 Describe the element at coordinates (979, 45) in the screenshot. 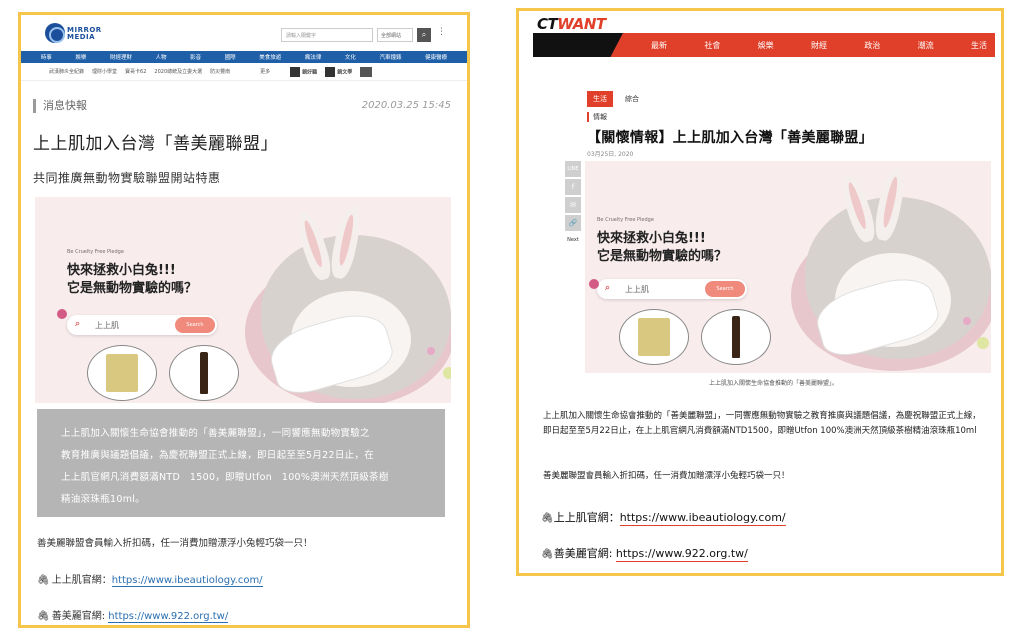

I see `ct-nav-item: 生活` at that location.